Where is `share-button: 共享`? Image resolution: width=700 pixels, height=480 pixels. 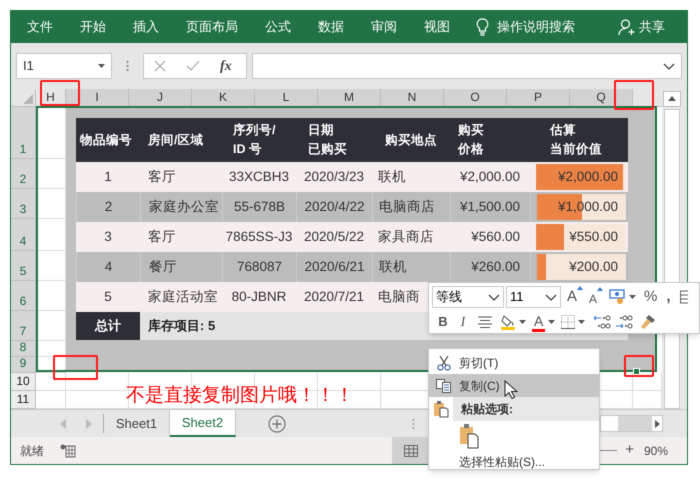 share-button: 共享 is located at coordinates (641, 27).